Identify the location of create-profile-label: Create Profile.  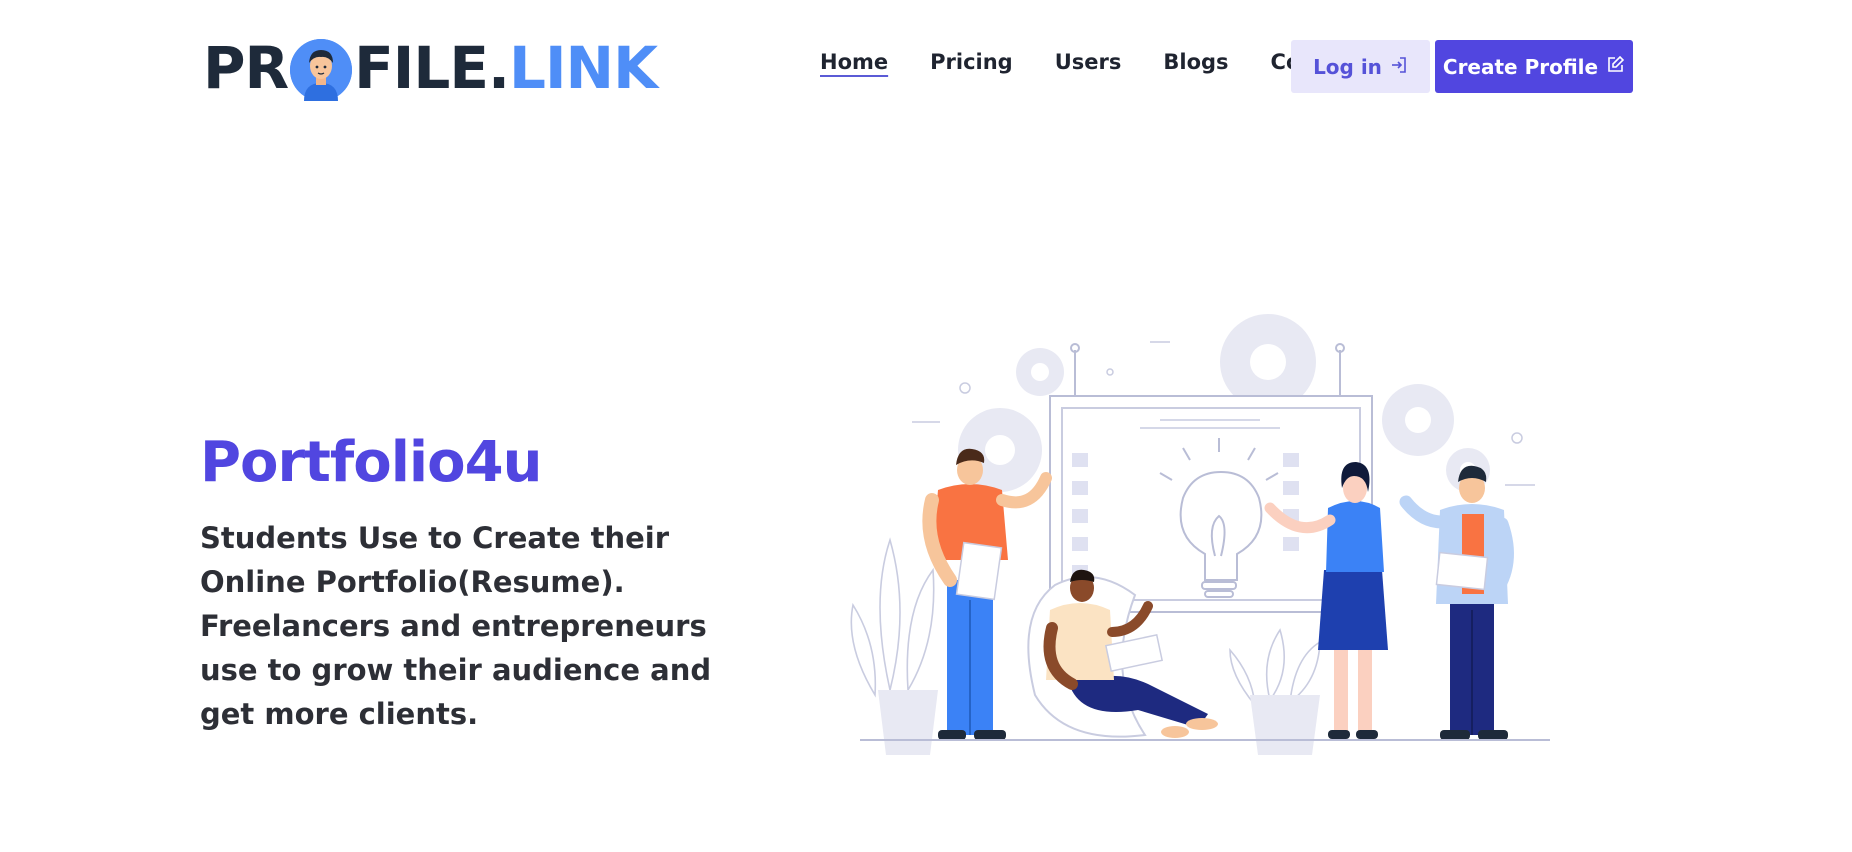
(1520, 66).